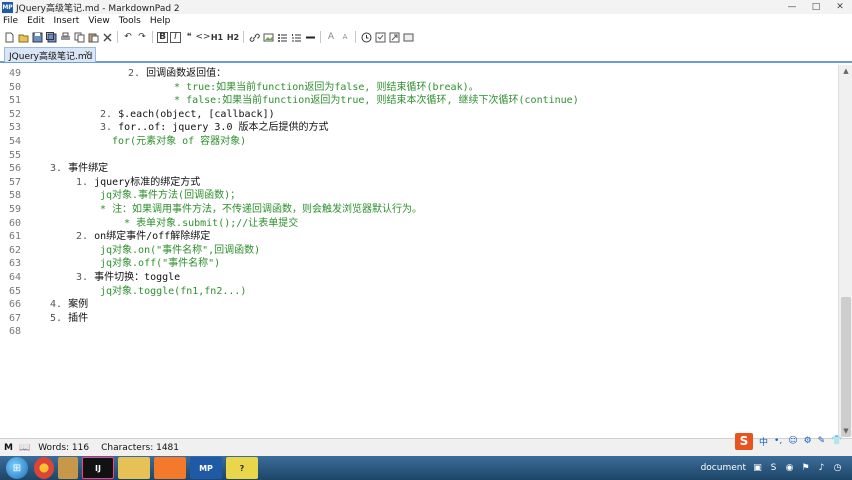 The image size is (852, 480). What do you see at coordinates (79, 169) in the screenshot?
I see `editor-line: 3. 事件绑定` at bounding box center [79, 169].